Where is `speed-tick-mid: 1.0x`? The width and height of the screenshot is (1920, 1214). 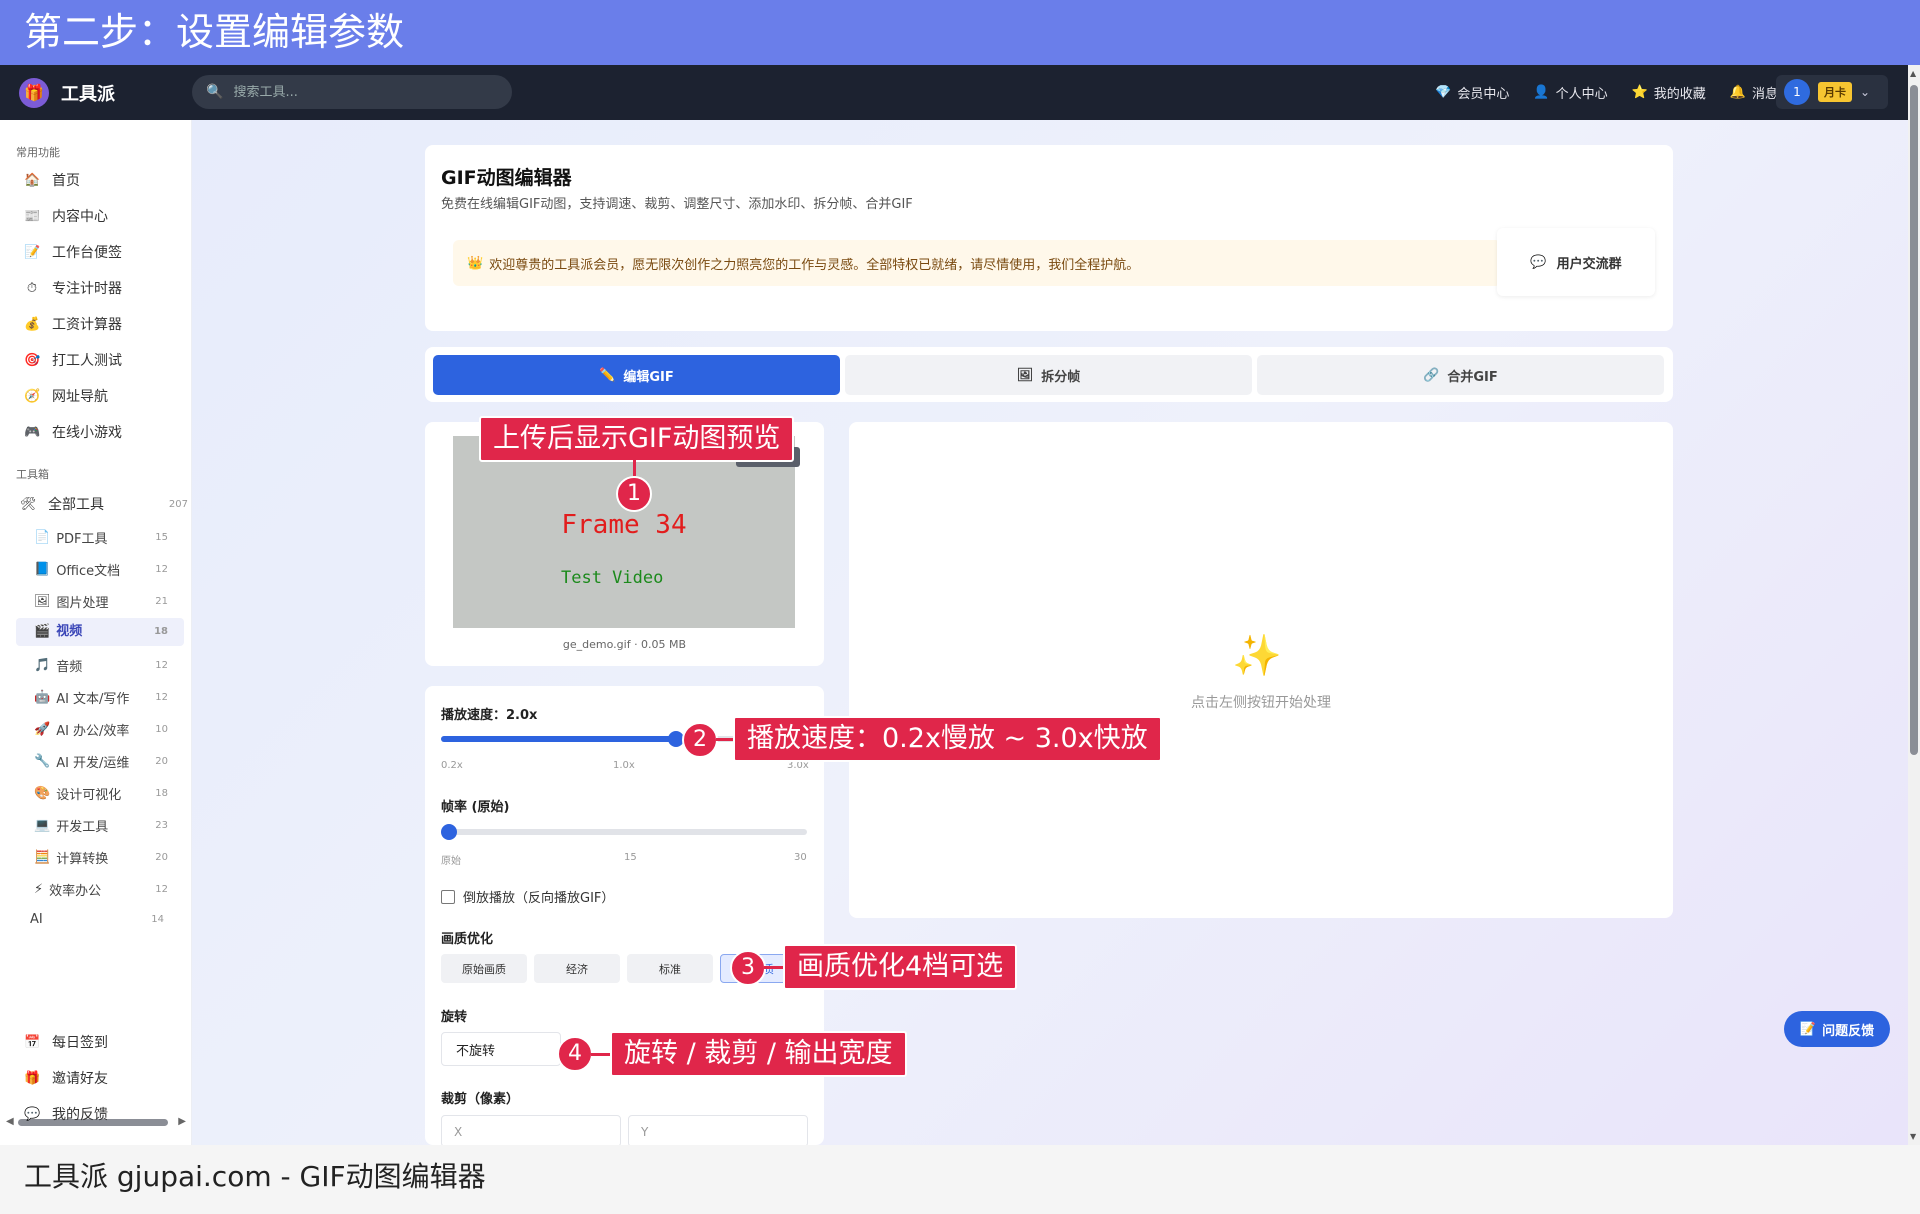
speed-tick-mid: 1.0x is located at coordinates (624, 765).